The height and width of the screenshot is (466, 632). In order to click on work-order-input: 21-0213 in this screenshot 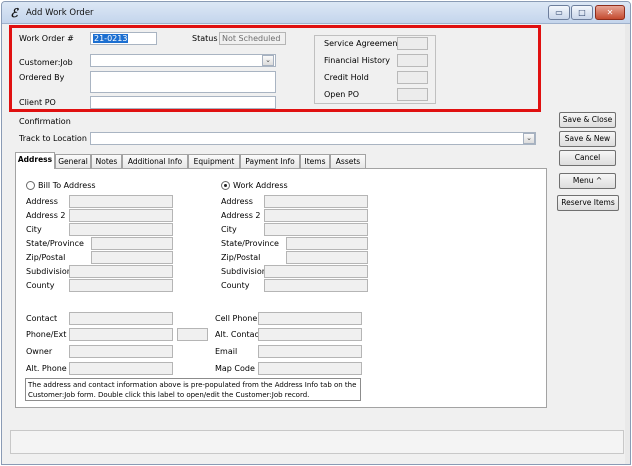, I will do `click(123, 38)`.